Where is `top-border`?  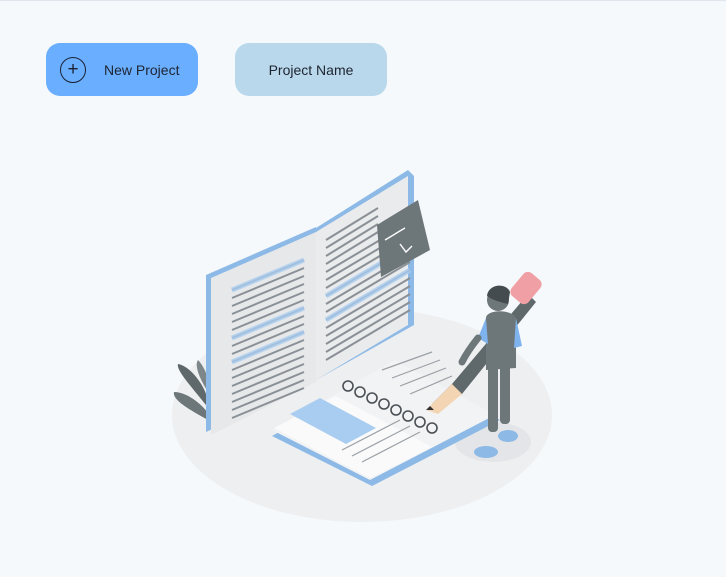
top-border is located at coordinates (363, 0).